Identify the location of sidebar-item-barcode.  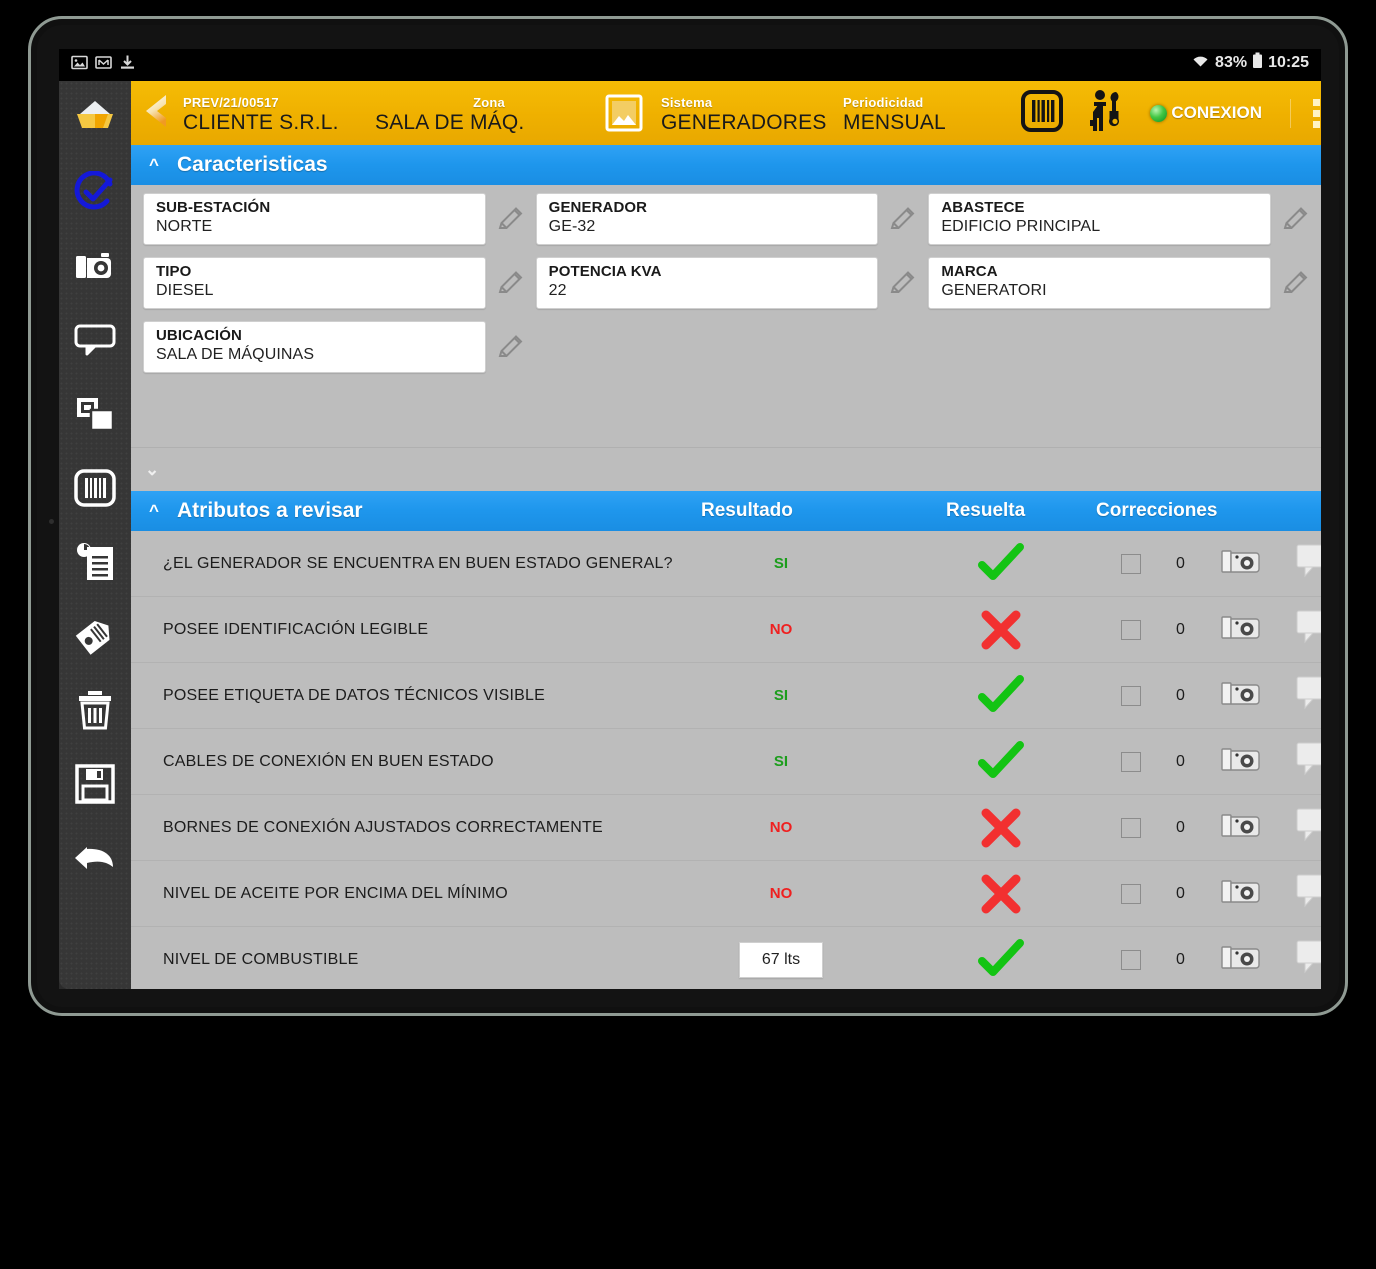
(95, 488).